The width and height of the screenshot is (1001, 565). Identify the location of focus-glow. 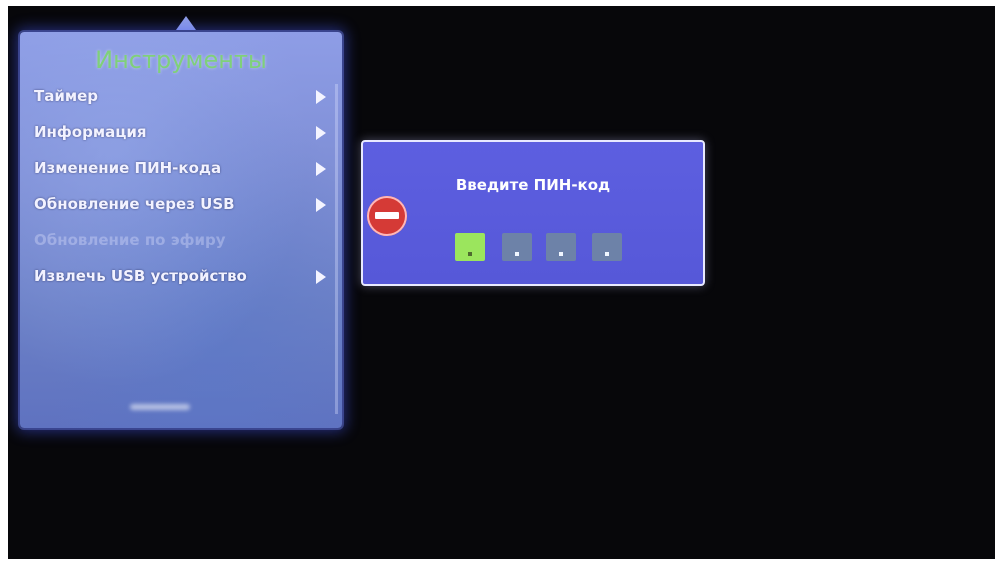
(160, 407).